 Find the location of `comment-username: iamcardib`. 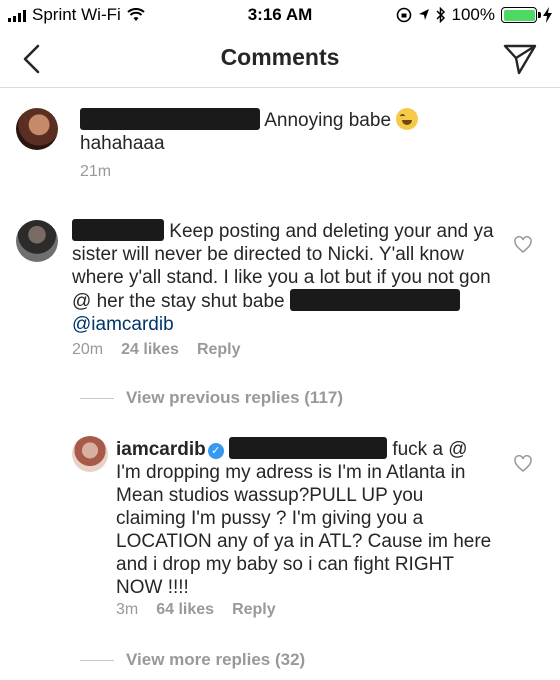

comment-username: iamcardib is located at coordinates (161, 449).